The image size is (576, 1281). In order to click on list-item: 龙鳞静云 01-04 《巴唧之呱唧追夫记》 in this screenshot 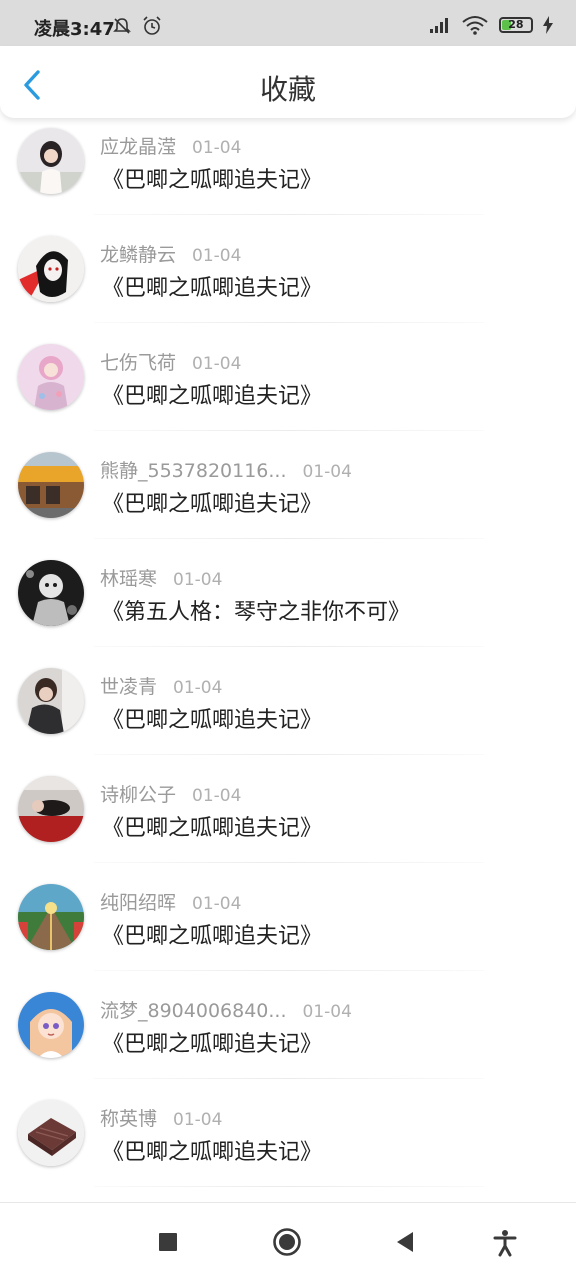, I will do `click(288, 280)`.